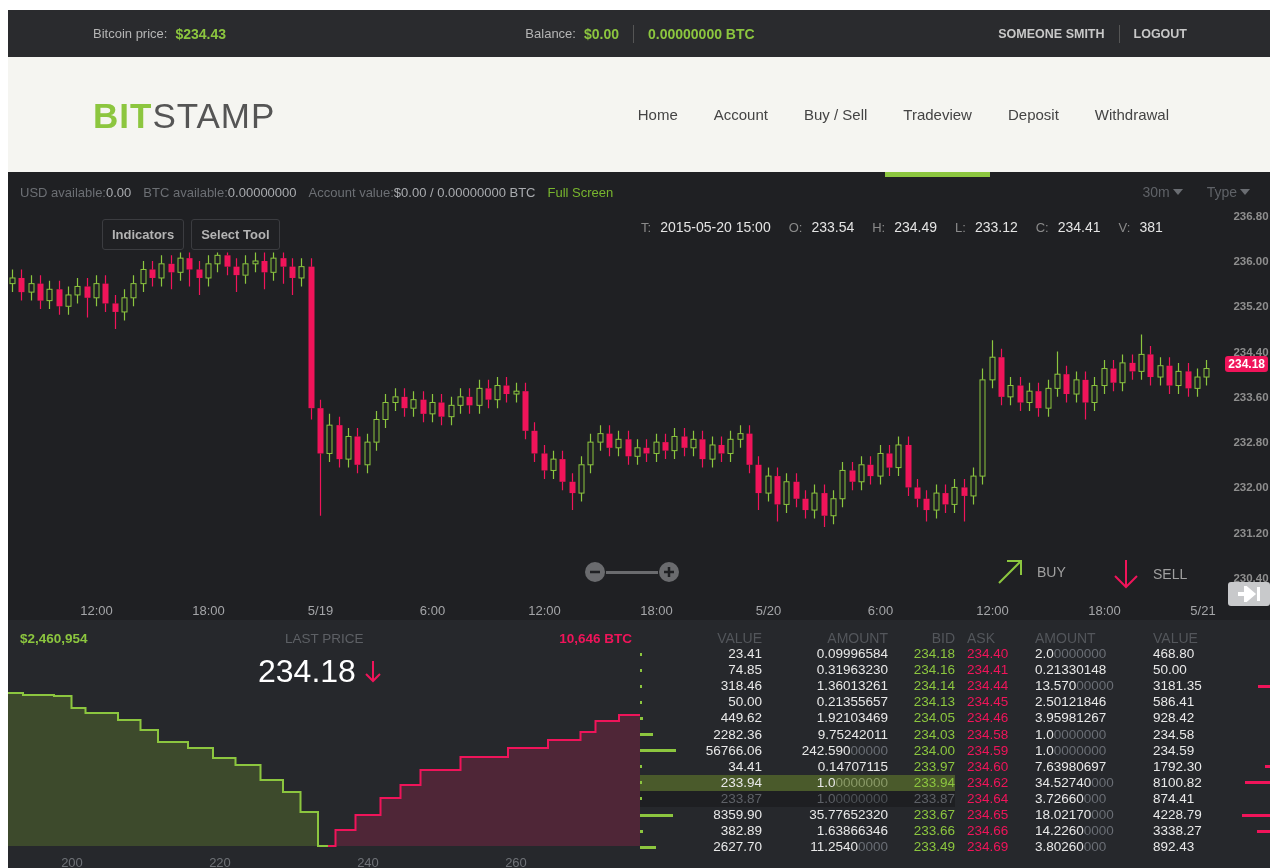  What do you see at coordinates (1178, 686) in the screenshot?
I see `table-cell-text: 3181.35` at bounding box center [1178, 686].